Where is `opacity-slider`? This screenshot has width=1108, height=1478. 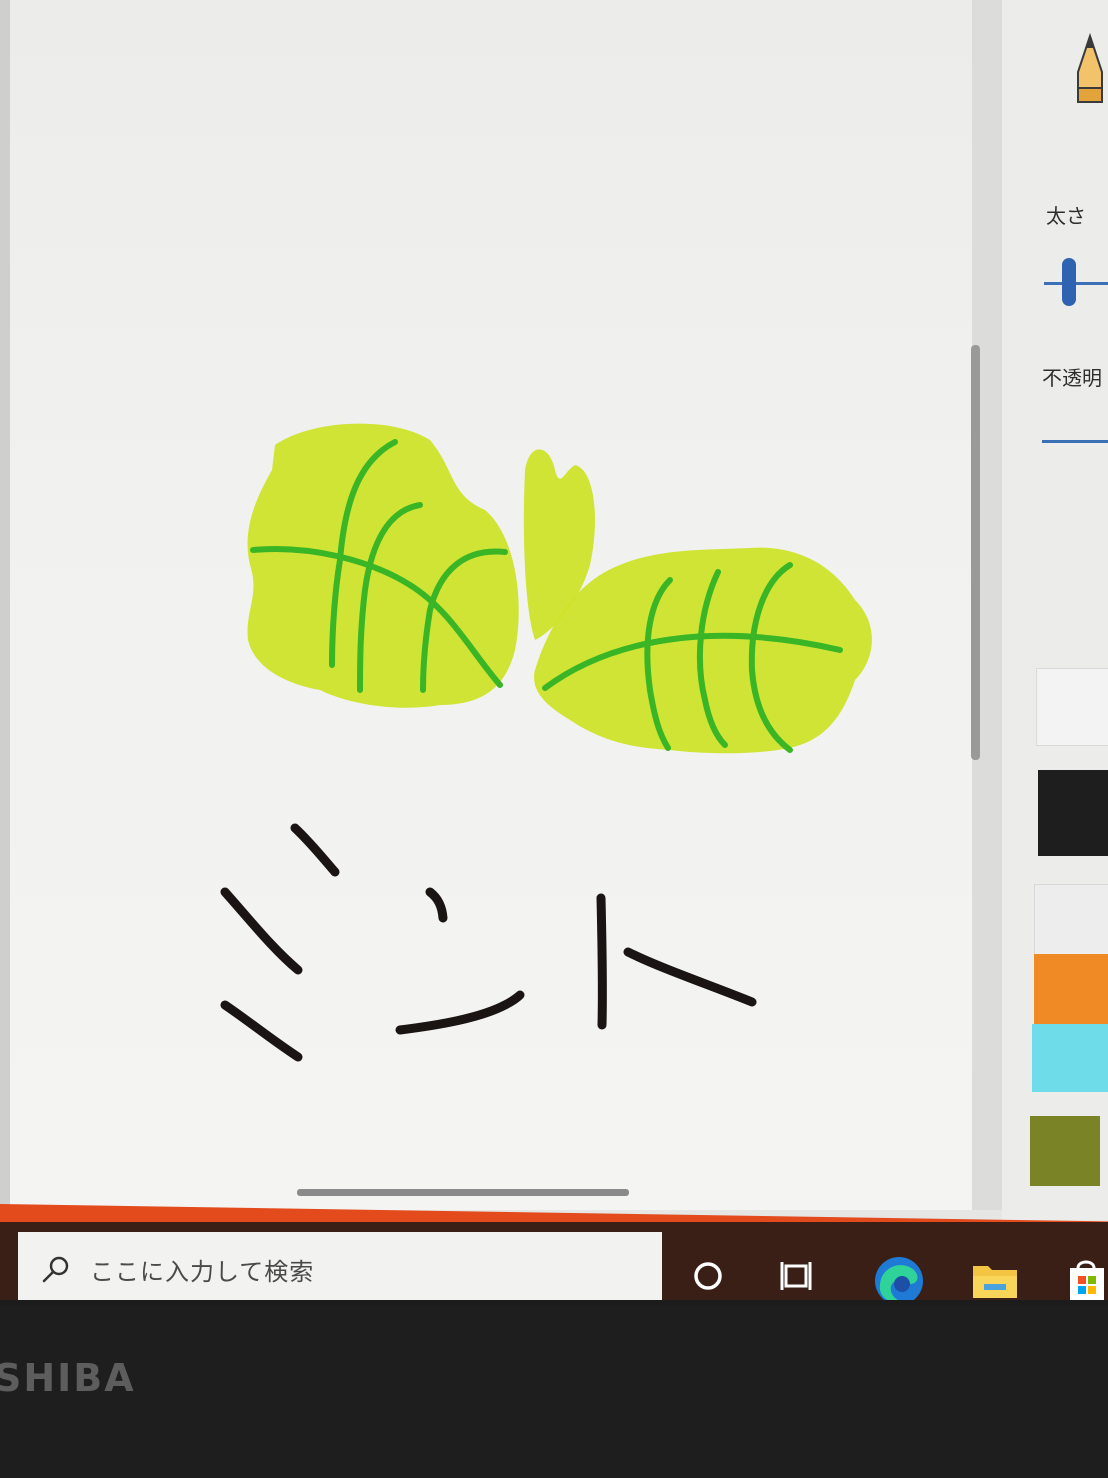
opacity-slider is located at coordinates (1075, 441).